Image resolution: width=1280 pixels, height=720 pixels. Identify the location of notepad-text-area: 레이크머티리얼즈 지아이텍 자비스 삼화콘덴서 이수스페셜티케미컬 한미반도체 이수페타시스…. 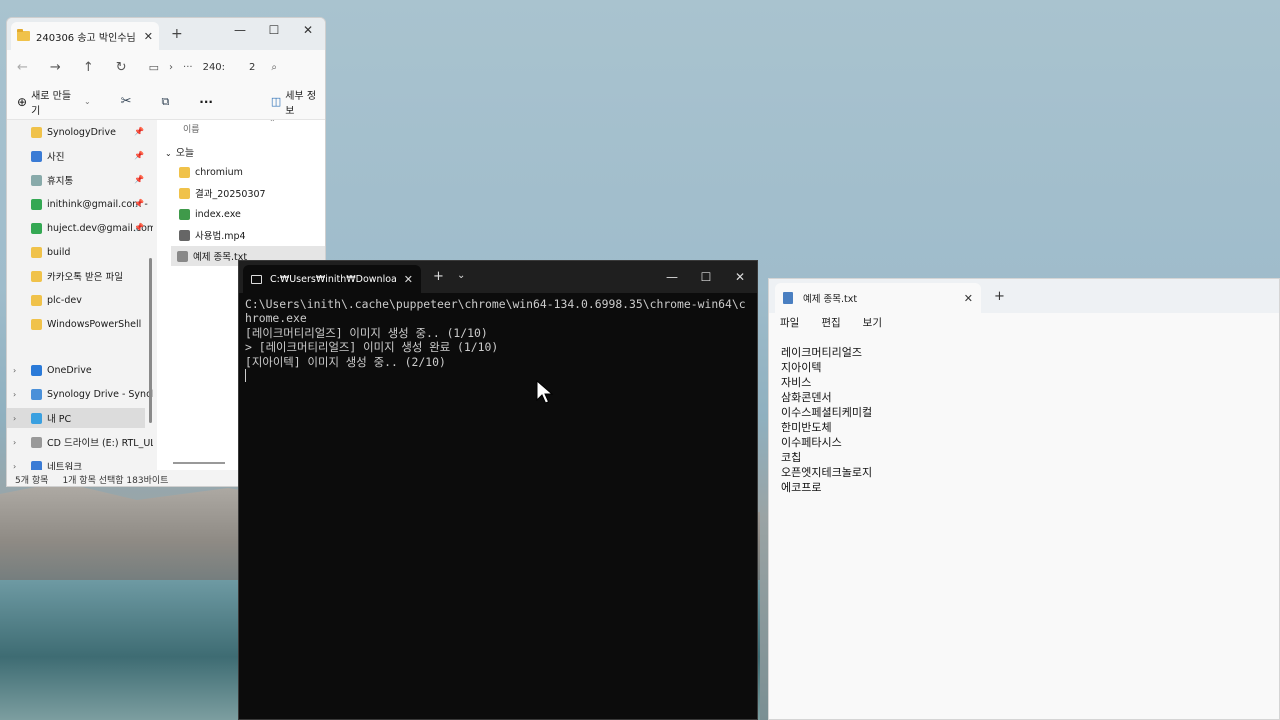
(826, 420).